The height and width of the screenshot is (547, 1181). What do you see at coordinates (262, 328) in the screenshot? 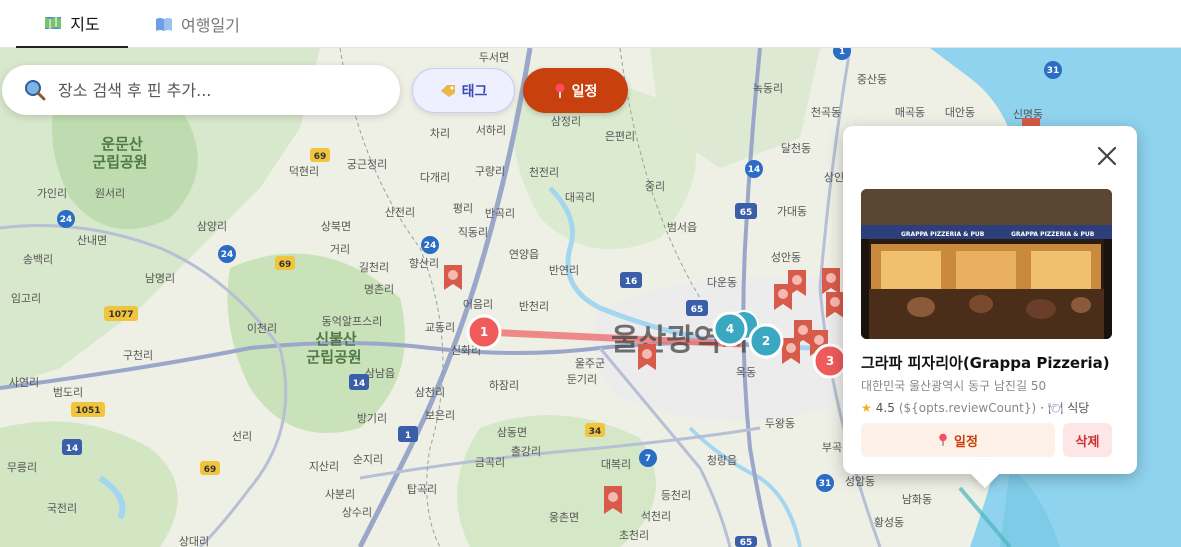
I see `place-label: 이천리` at bounding box center [262, 328].